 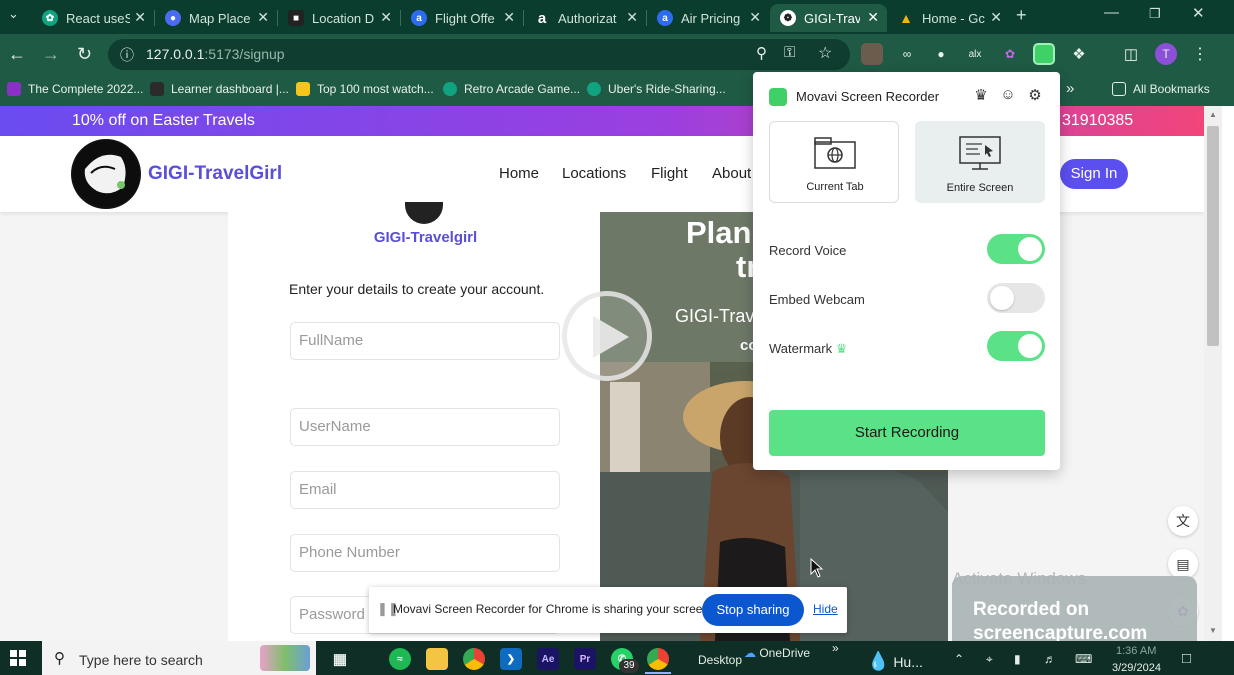 I want to click on reader-book-icon: ▤, so click(x=1183, y=564).